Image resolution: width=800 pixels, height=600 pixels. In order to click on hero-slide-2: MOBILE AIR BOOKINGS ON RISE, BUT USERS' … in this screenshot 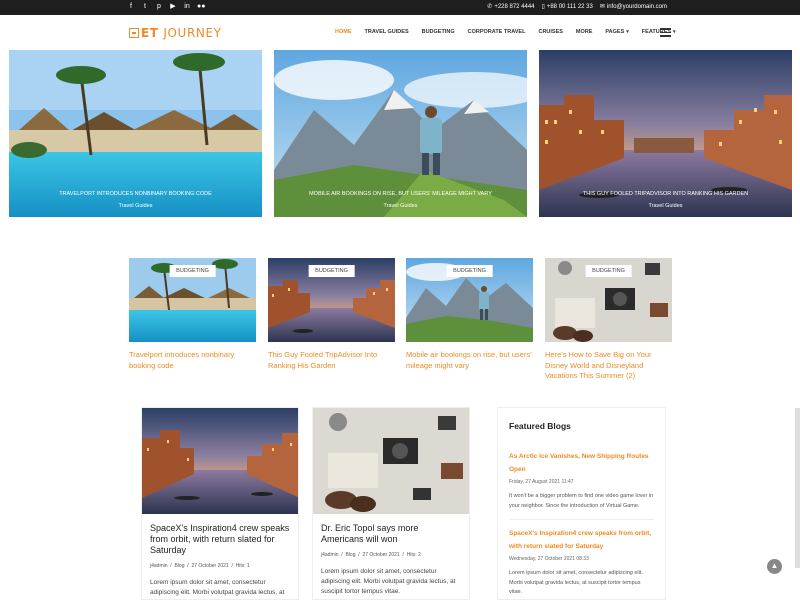, I will do `click(400, 133)`.